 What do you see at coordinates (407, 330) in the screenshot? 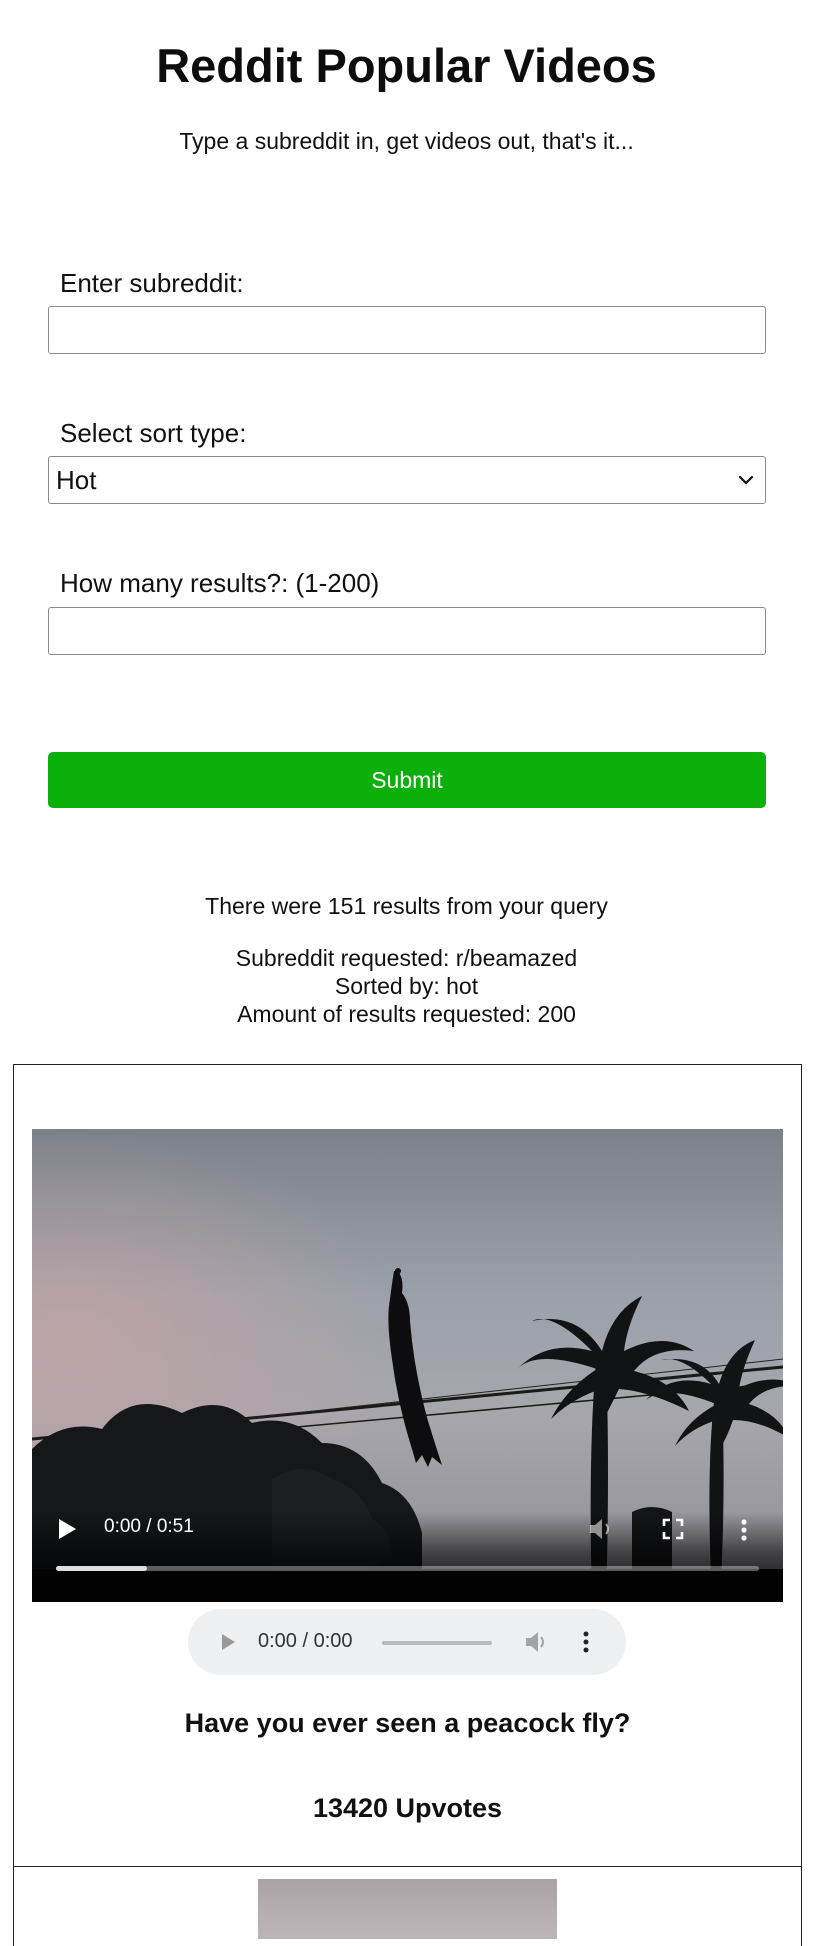
I see `subreddit-input` at bounding box center [407, 330].